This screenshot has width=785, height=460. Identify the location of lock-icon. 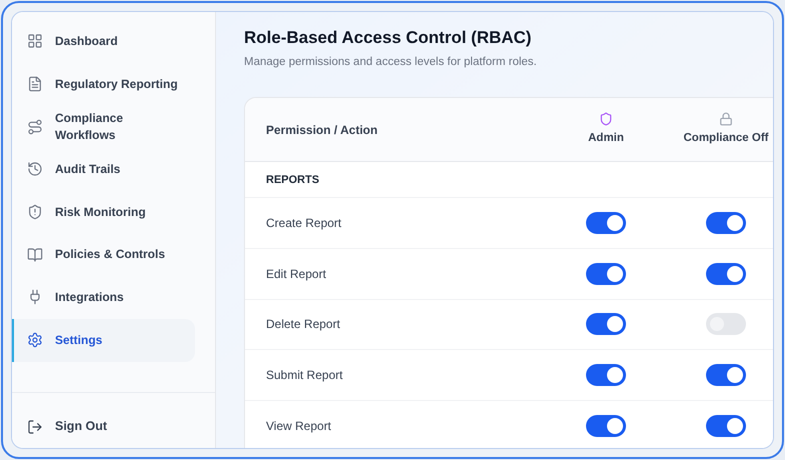
(726, 119).